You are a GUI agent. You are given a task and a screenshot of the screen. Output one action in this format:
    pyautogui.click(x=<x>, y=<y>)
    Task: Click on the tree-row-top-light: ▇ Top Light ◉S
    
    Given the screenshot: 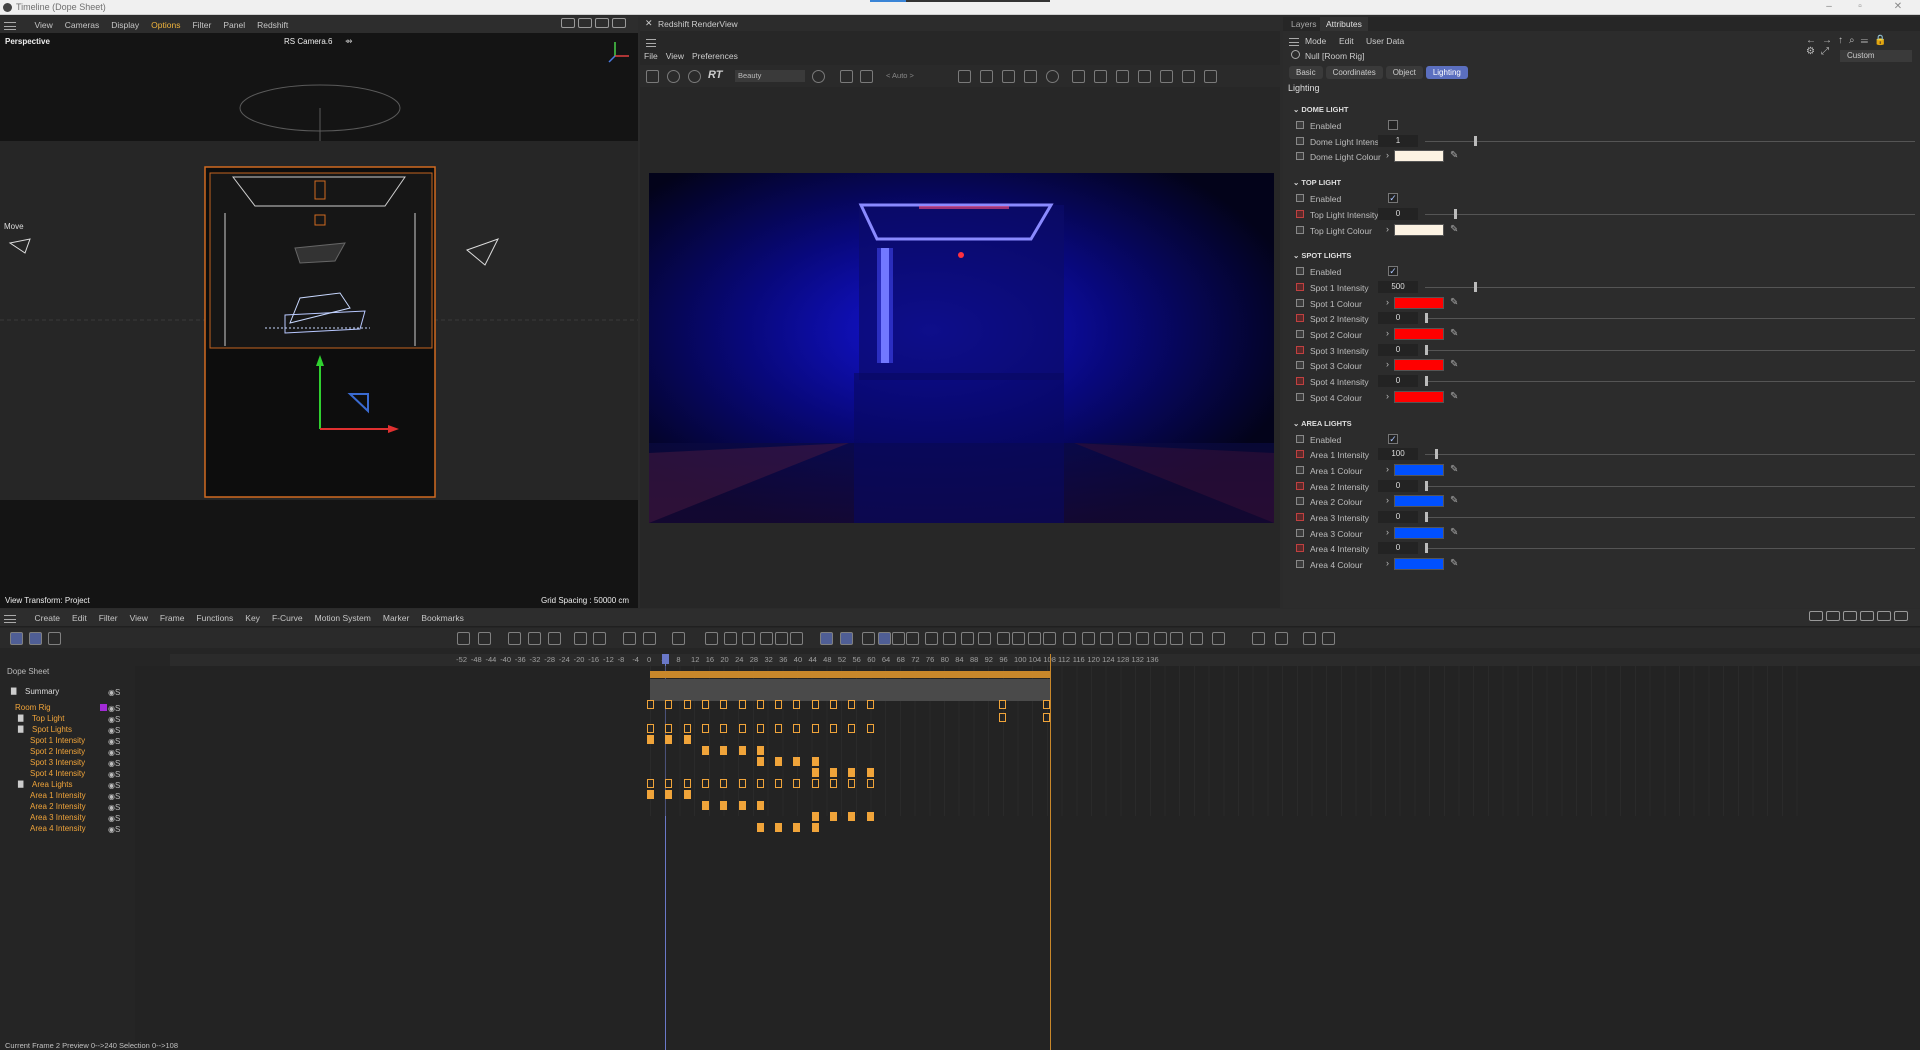 What is the action you would take?
    pyautogui.click(x=67, y=718)
    